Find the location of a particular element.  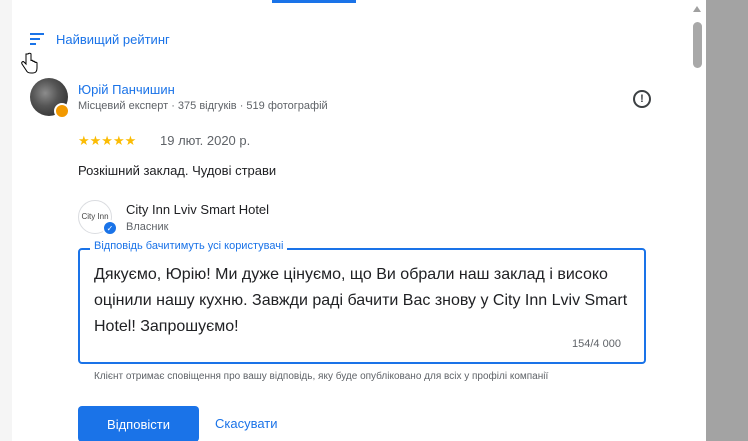

background-overlay is located at coordinates (727, 220).